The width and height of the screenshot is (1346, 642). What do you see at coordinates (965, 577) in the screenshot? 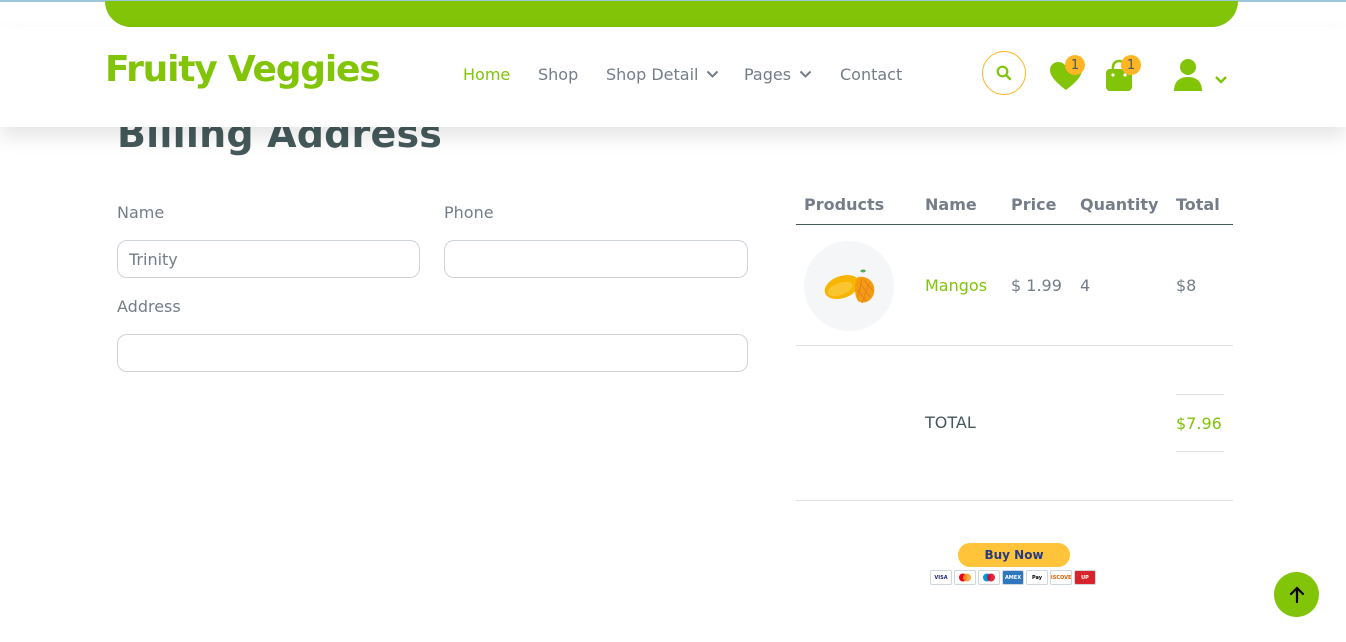
I see `mastercard-icon` at bounding box center [965, 577].